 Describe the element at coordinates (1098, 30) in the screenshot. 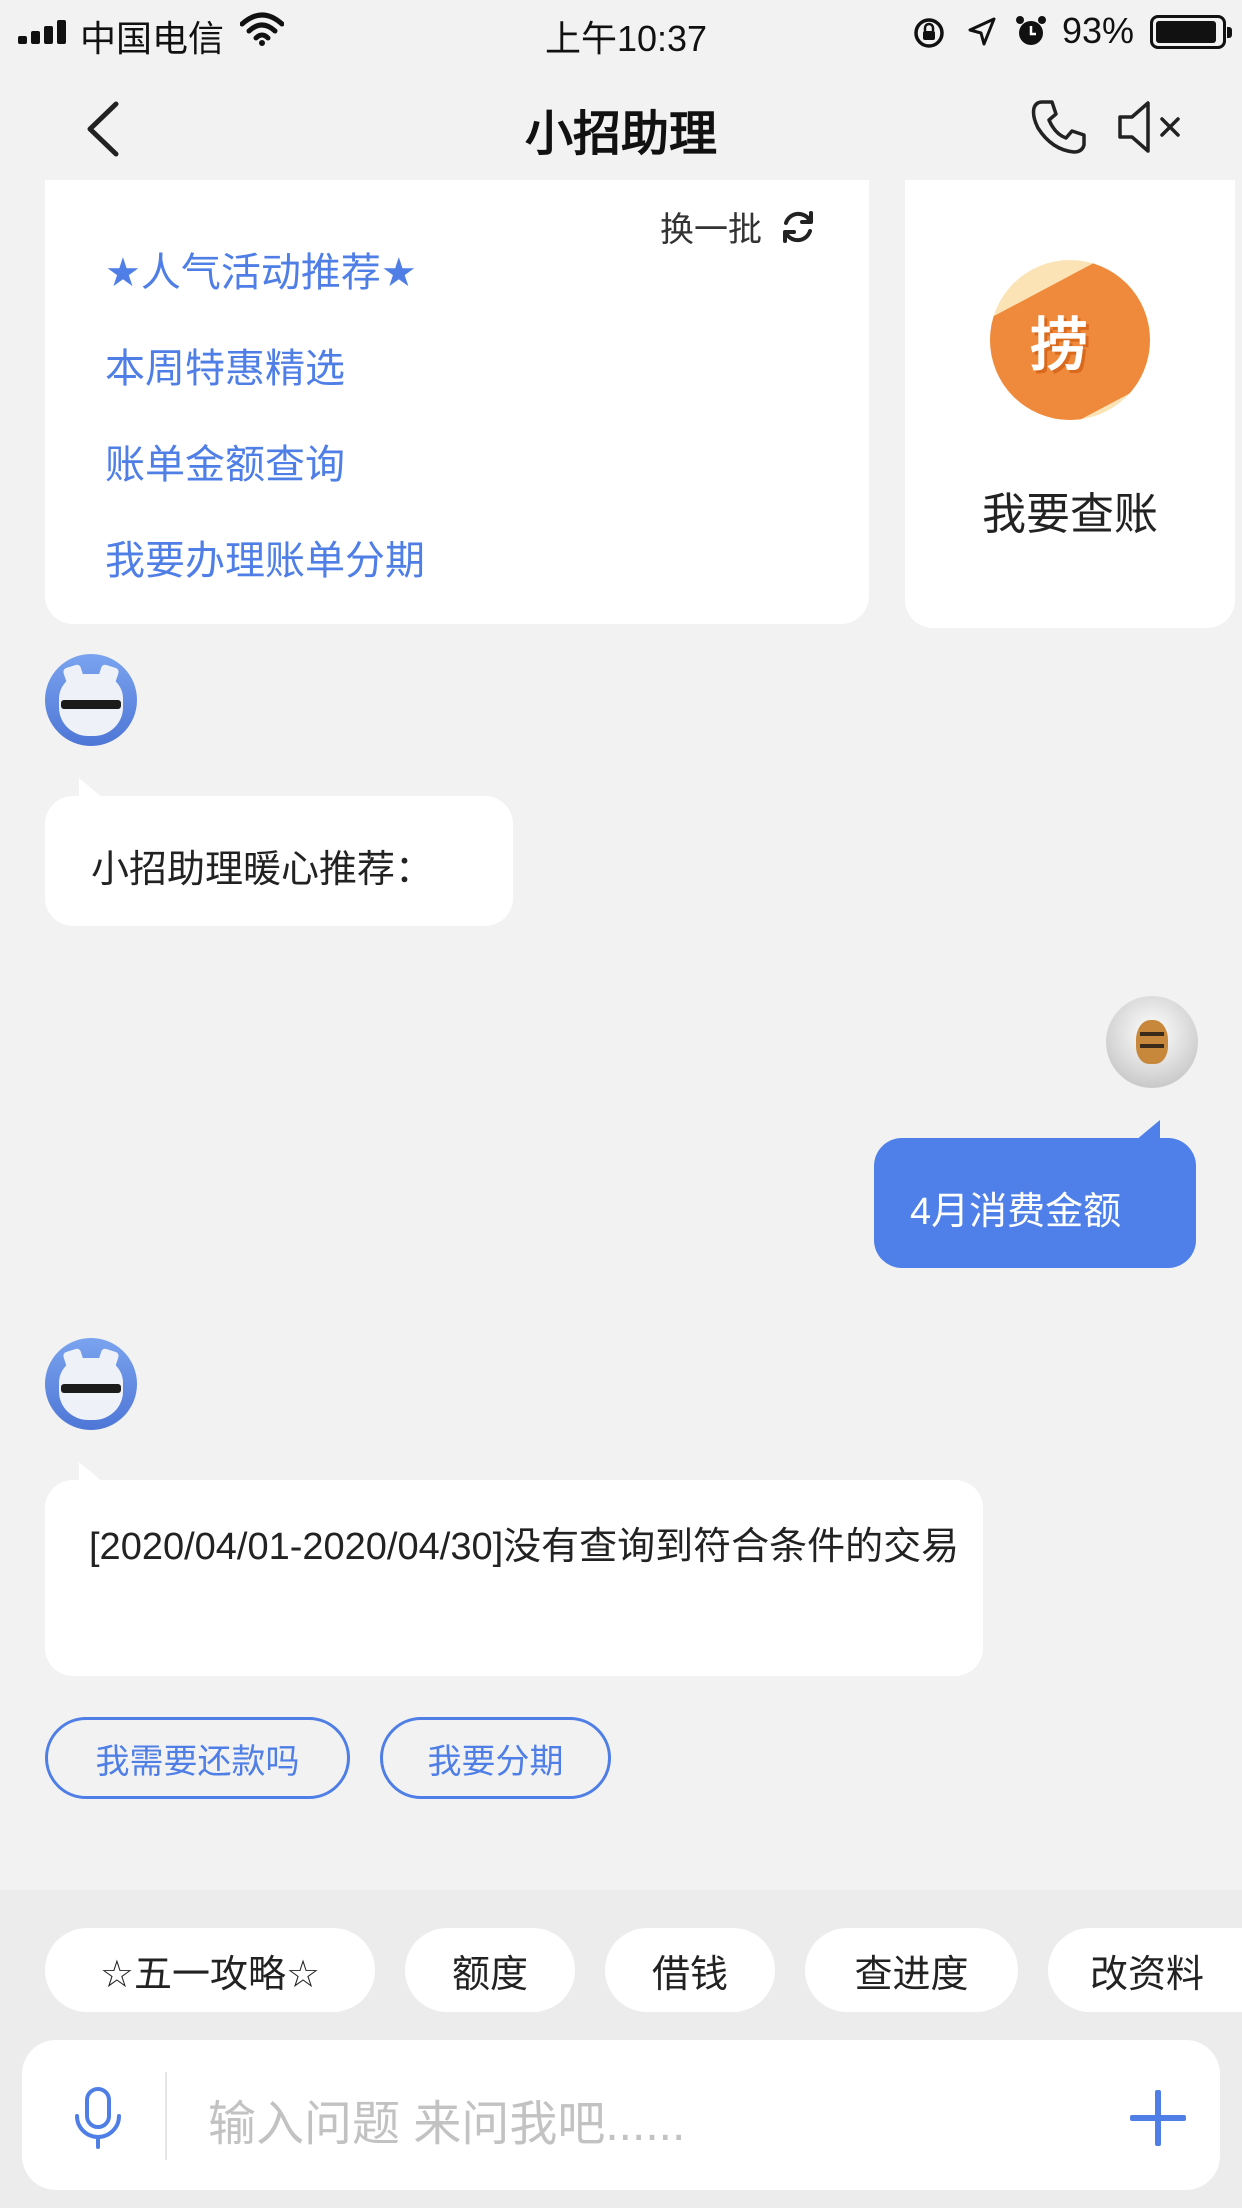

I see `battery-percent: 93%` at that location.